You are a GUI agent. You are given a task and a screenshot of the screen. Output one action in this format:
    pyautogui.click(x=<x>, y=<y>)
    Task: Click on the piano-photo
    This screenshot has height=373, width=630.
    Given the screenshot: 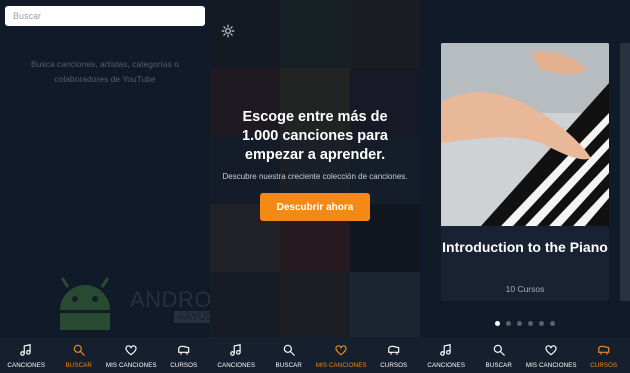 What is the action you would take?
    pyautogui.click(x=525, y=134)
    